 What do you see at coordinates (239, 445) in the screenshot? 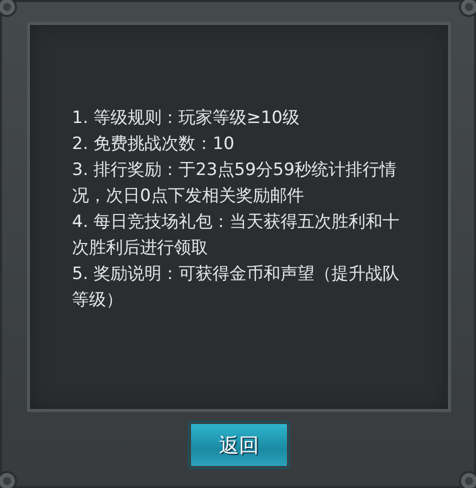
I see `back-button: 返回` at bounding box center [239, 445].